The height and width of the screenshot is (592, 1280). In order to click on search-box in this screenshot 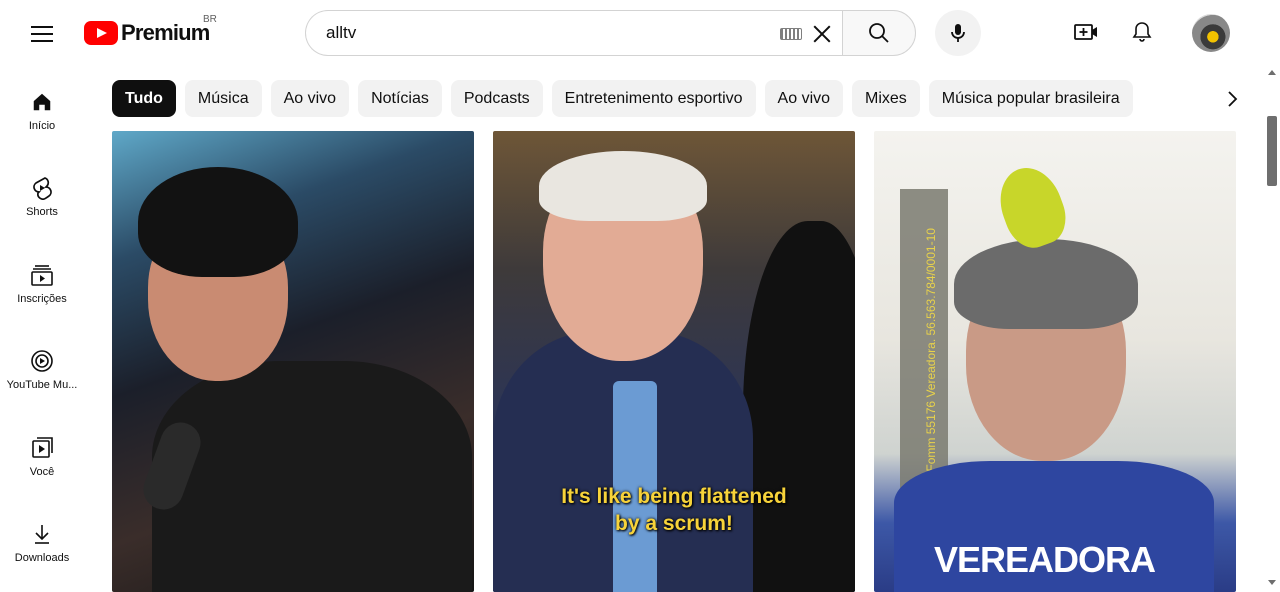, I will do `click(574, 33)`.